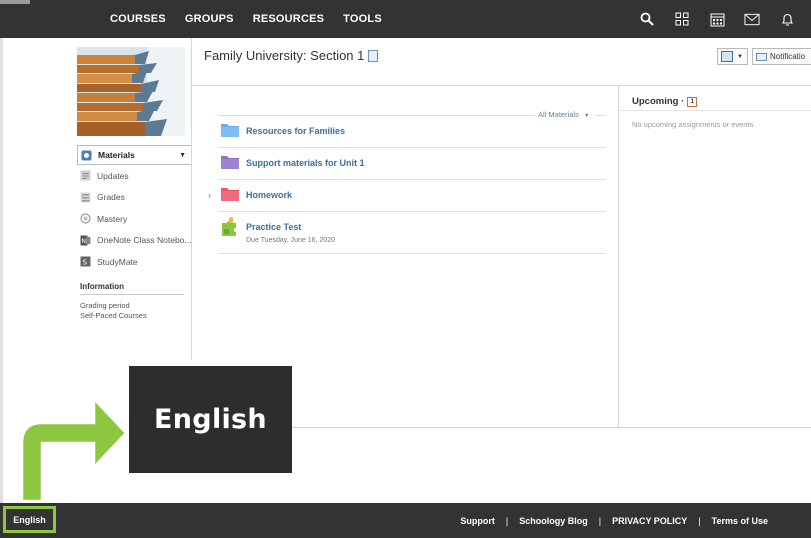  I want to click on footer-link-terms: Terms of Use, so click(740, 521).